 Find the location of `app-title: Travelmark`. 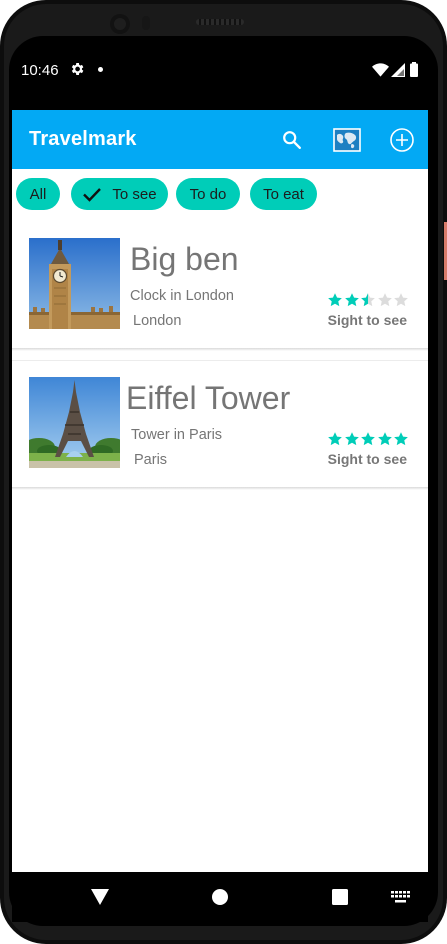

app-title: Travelmark is located at coordinates (83, 139).